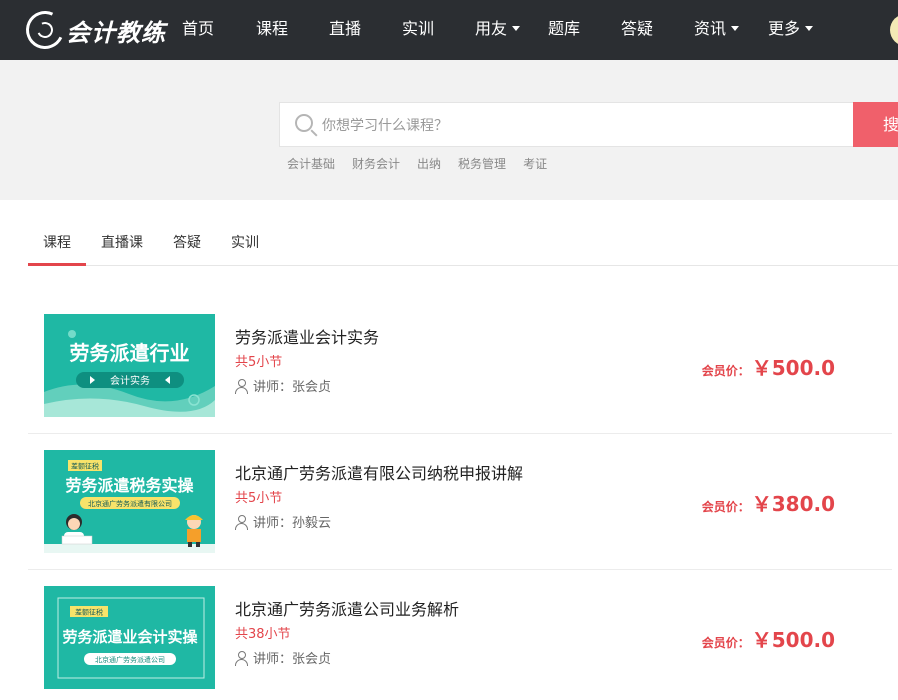 Image resolution: width=898 pixels, height=700 pixels. I want to click on thumb-subtitle: 会计实务, so click(130, 380).